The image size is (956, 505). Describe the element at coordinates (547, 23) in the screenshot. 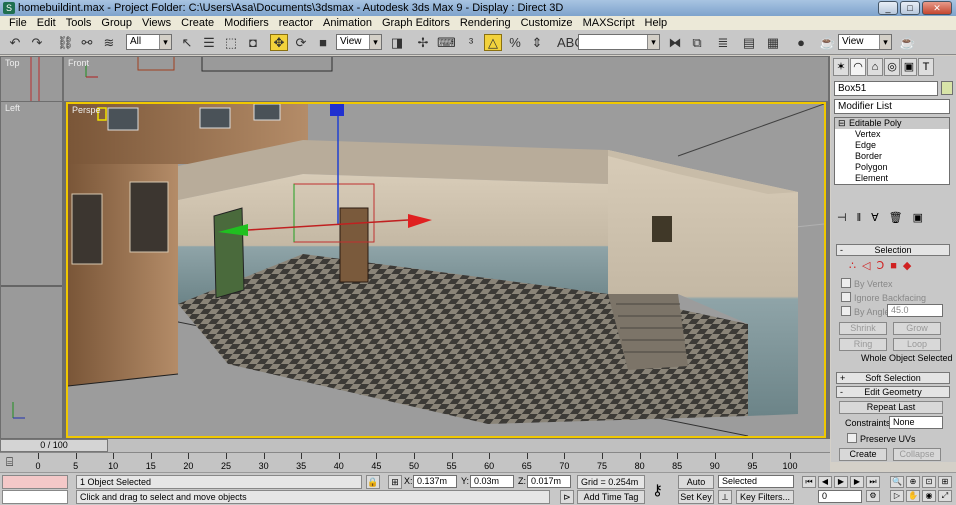

I see `menu-customize: Customize` at that location.